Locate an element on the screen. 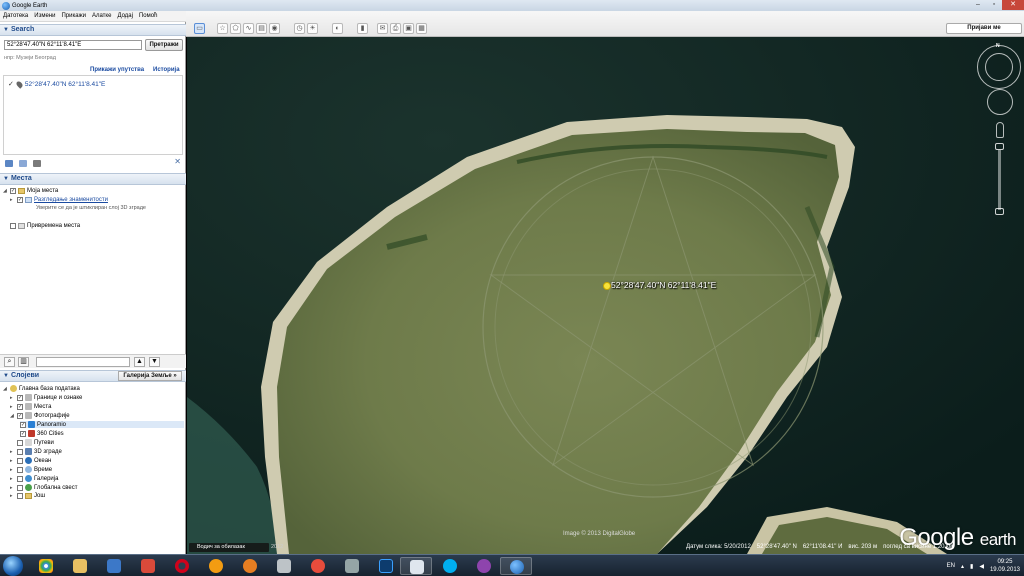  layer-photos: ◢ ✓ Фотографије is located at coordinates (40, 415).